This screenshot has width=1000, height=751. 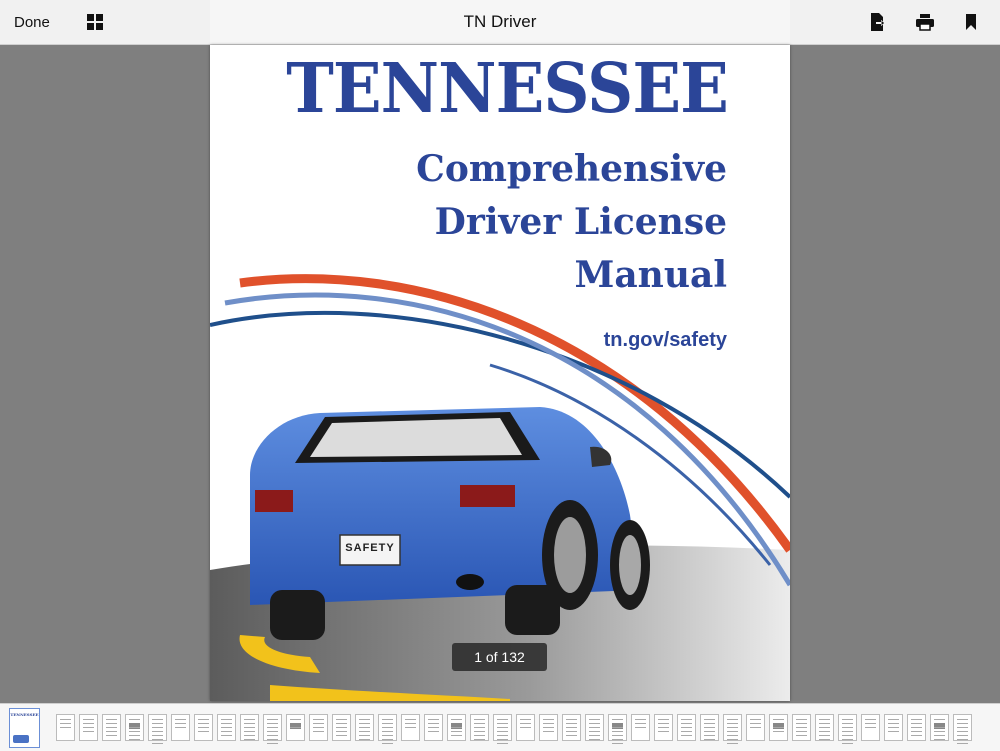 I want to click on top-toolbar: Done TN Driver, so click(x=500, y=22).